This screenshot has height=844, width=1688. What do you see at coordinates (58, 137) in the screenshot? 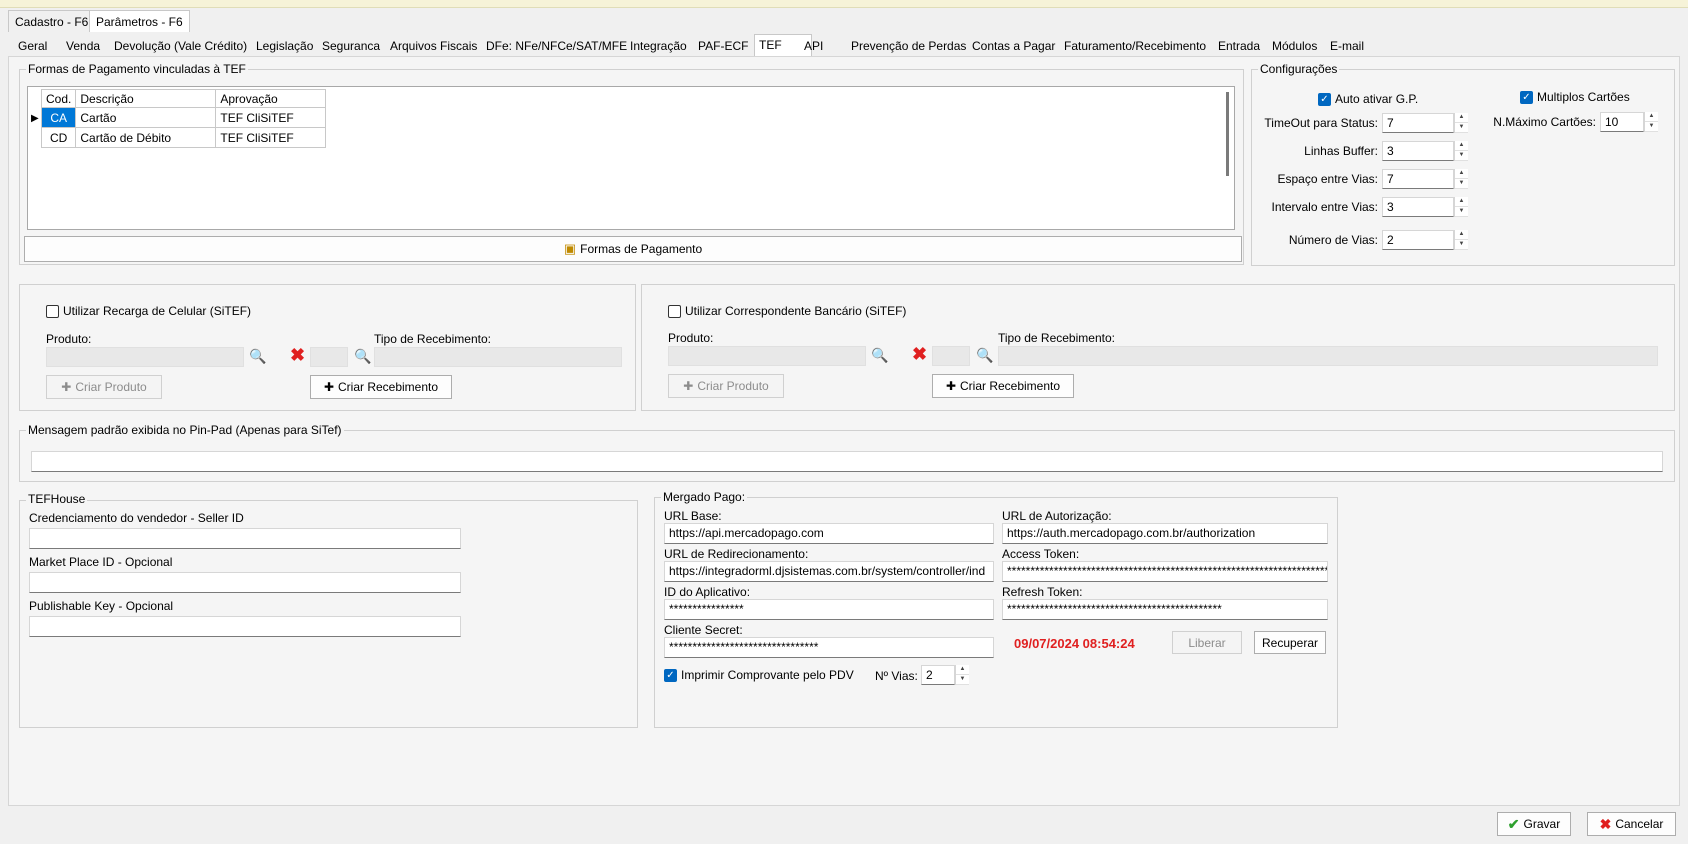
I see `cell-cod: CD` at bounding box center [58, 137].